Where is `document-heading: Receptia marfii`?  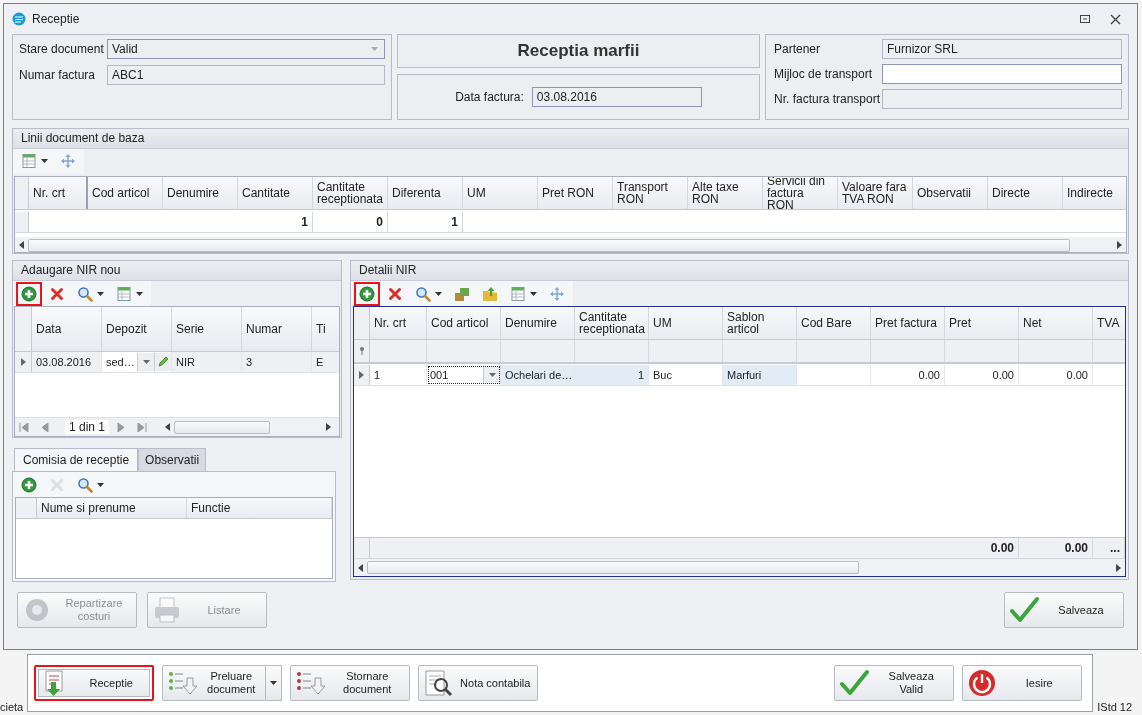 document-heading: Receptia marfii is located at coordinates (578, 51).